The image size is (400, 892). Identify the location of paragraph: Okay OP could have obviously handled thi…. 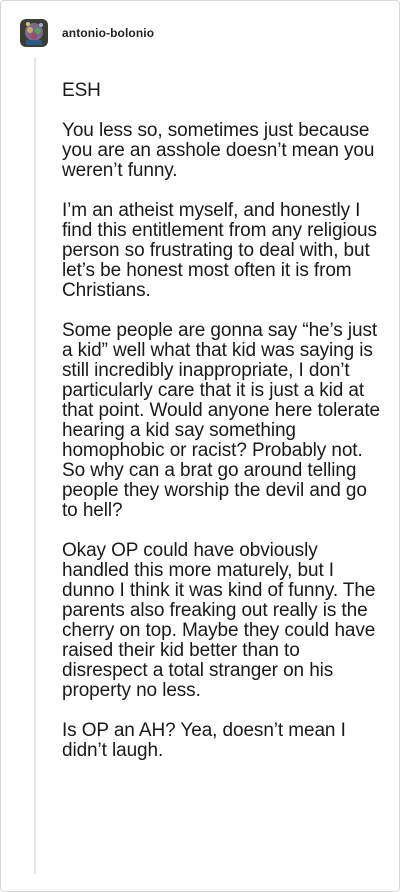
(219, 620).